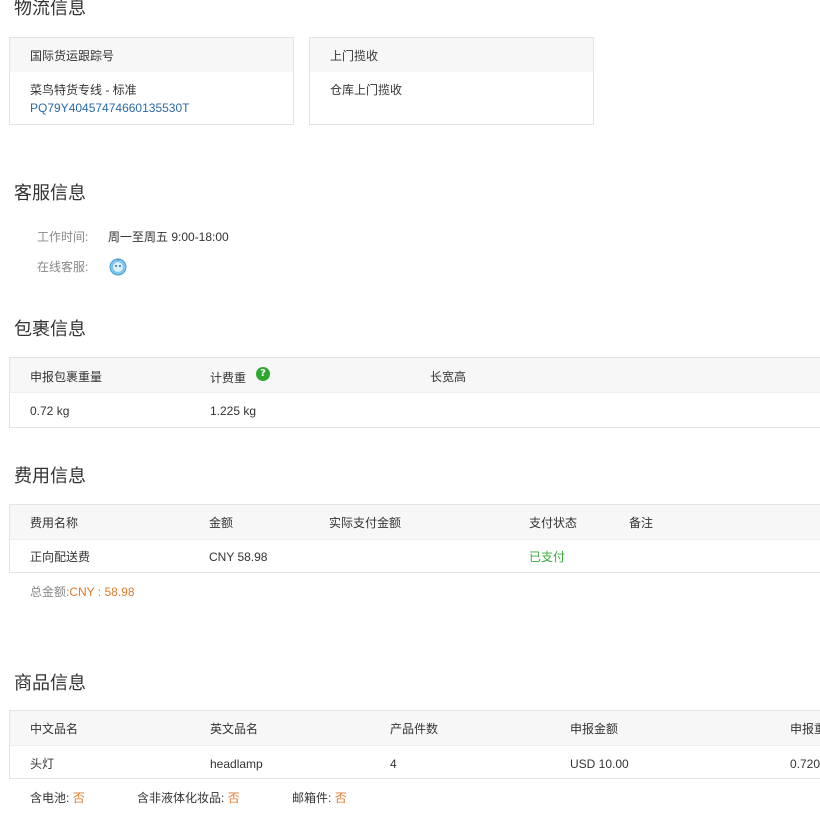  I want to click on goods-declared-weight: 0.720, so click(805, 764).